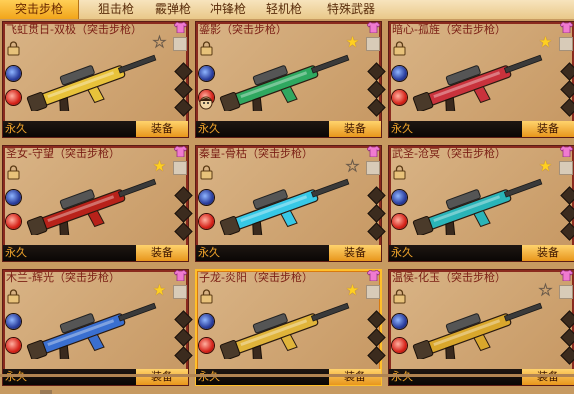  Describe the element at coordinates (63, 153) in the screenshot. I see `weapon-name: 圣女-守望（突击步枪）` at that location.